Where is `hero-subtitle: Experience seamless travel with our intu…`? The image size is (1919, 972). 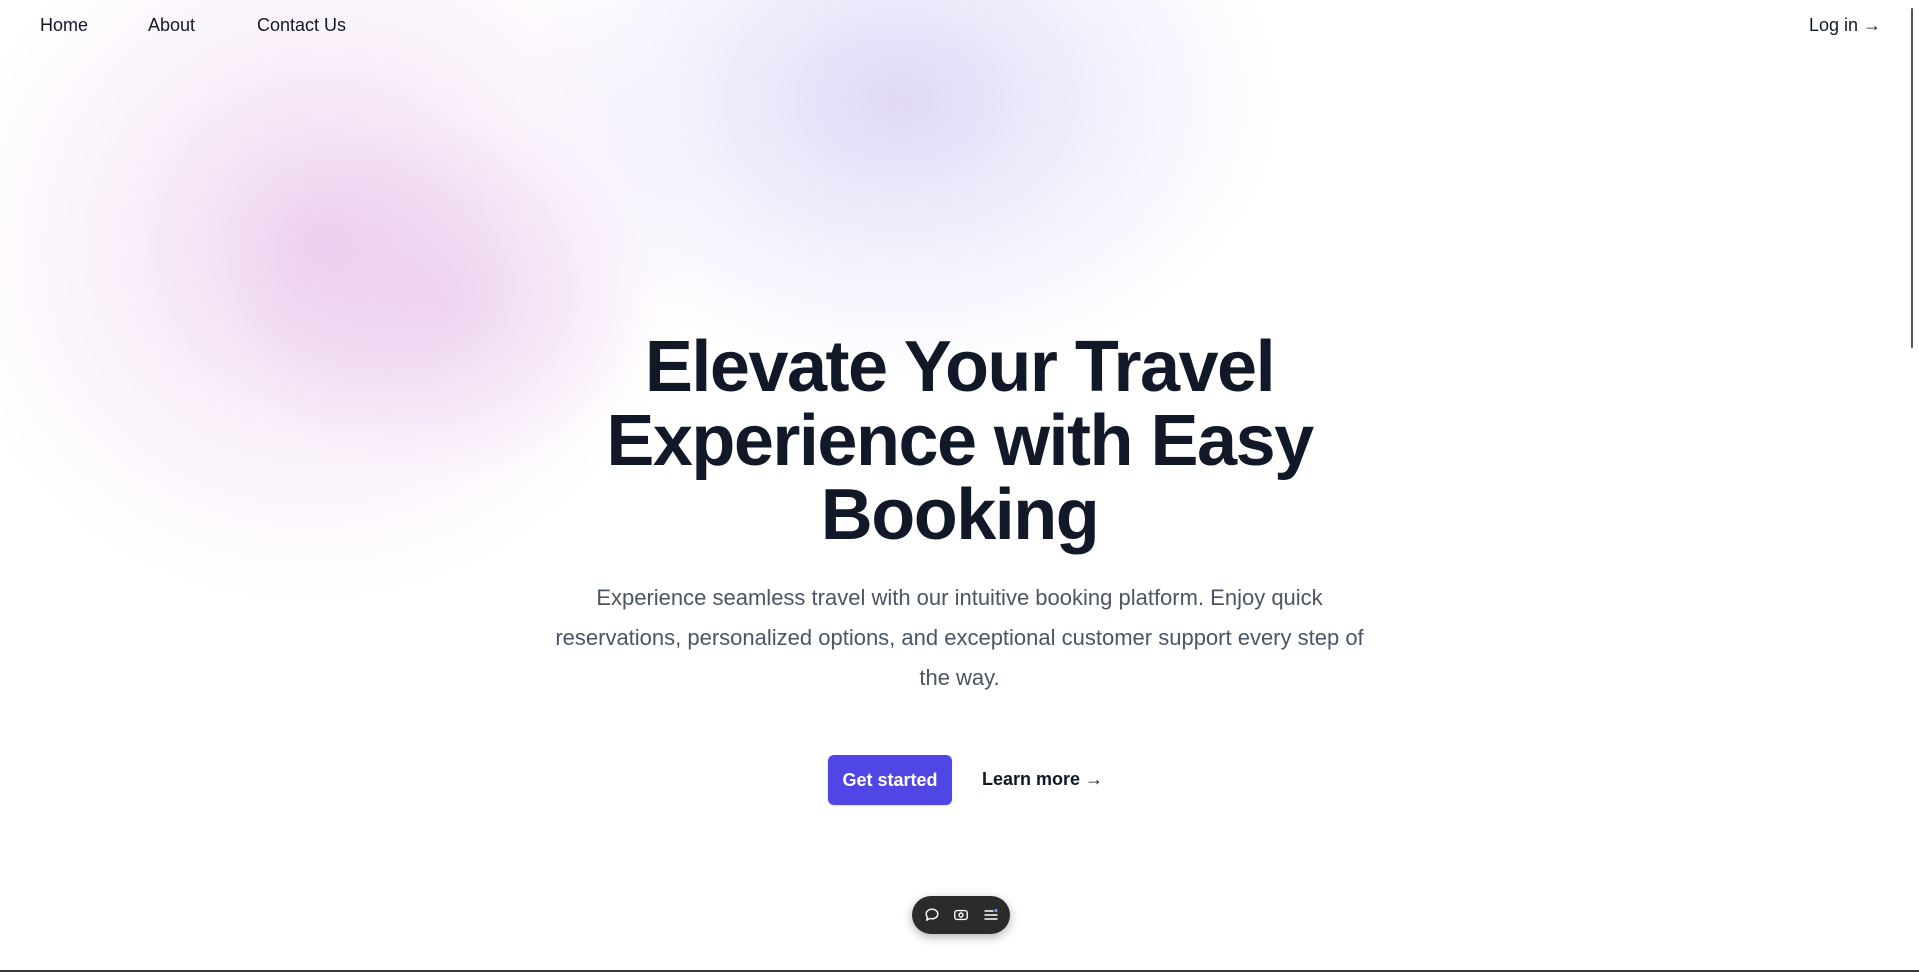
hero-subtitle: Experience seamless travel with our intu… is located at coordinates (959, 637).